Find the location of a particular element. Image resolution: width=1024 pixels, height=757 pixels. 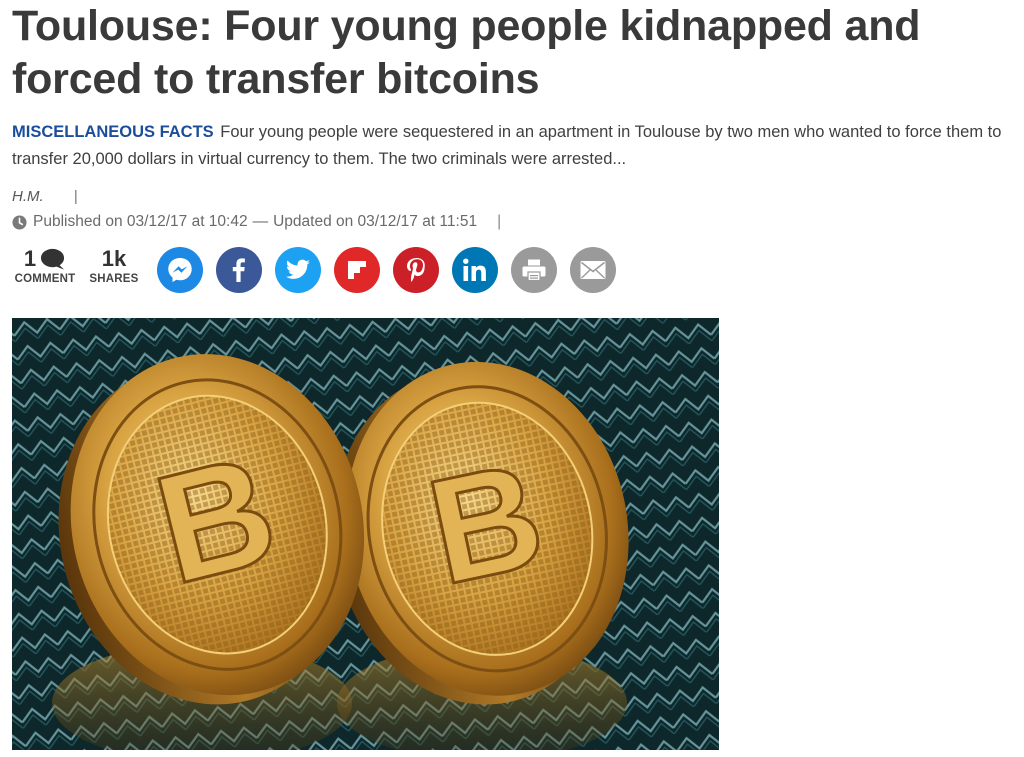

date-dash: — is located at coordinates (260, 221).